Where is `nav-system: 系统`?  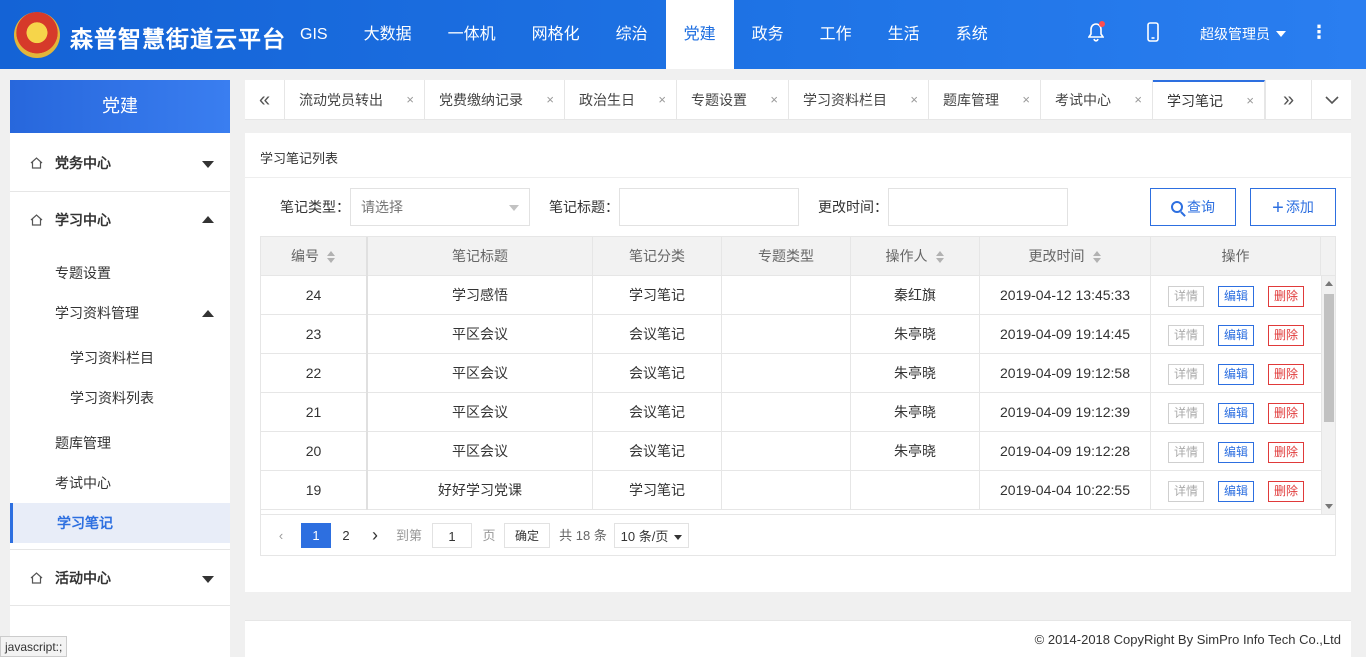
nav-system: 系统 is located at coordinates (972, 34).